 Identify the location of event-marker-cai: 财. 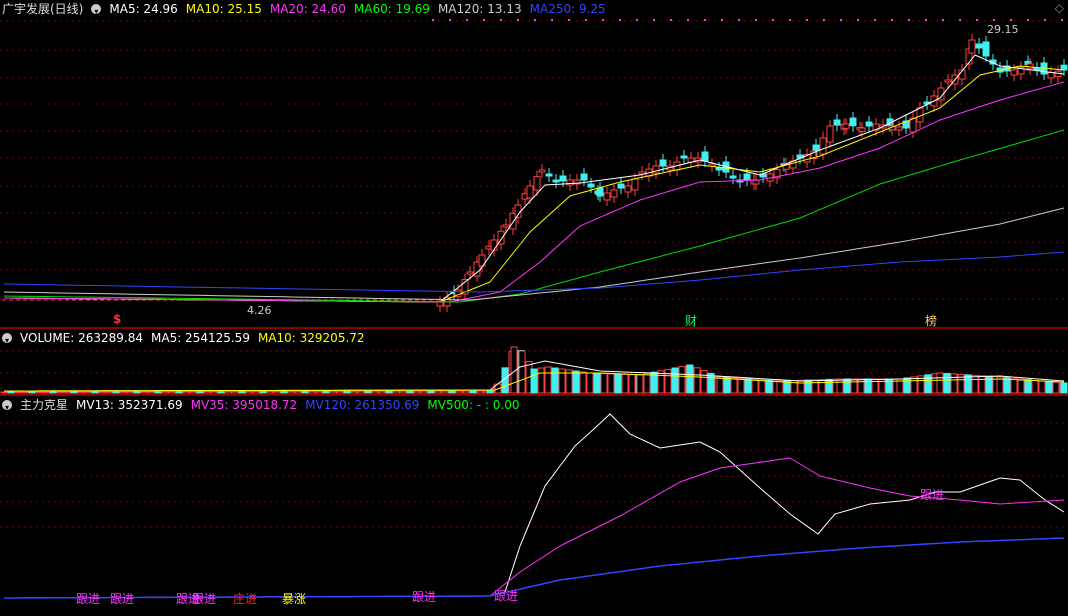
(691, 320).